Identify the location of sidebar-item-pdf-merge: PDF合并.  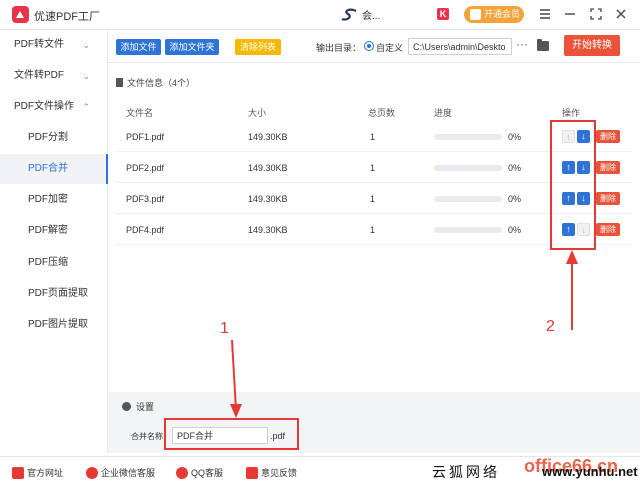
(54, 169).